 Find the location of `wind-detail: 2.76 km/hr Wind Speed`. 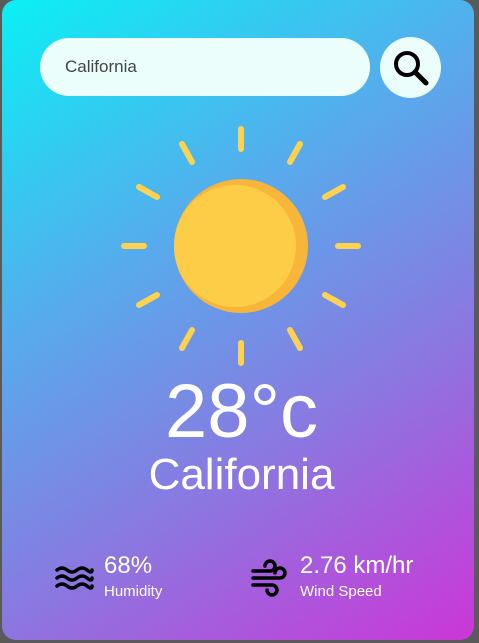

wind-detail: 2.76 km/hr Wind Speed is located at coordinates (331, 576).